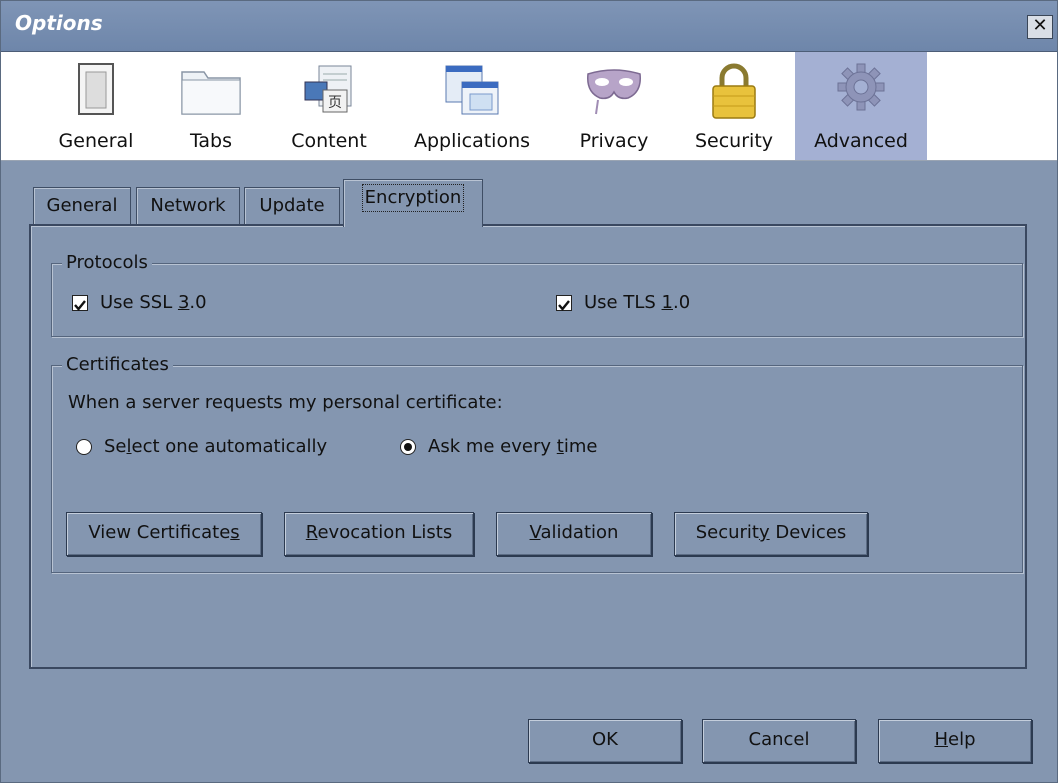 Image resolution: width=1058 pixels, height=783 pixels. I want to click on toolbar-content: 页 Content, so click(329, 106).